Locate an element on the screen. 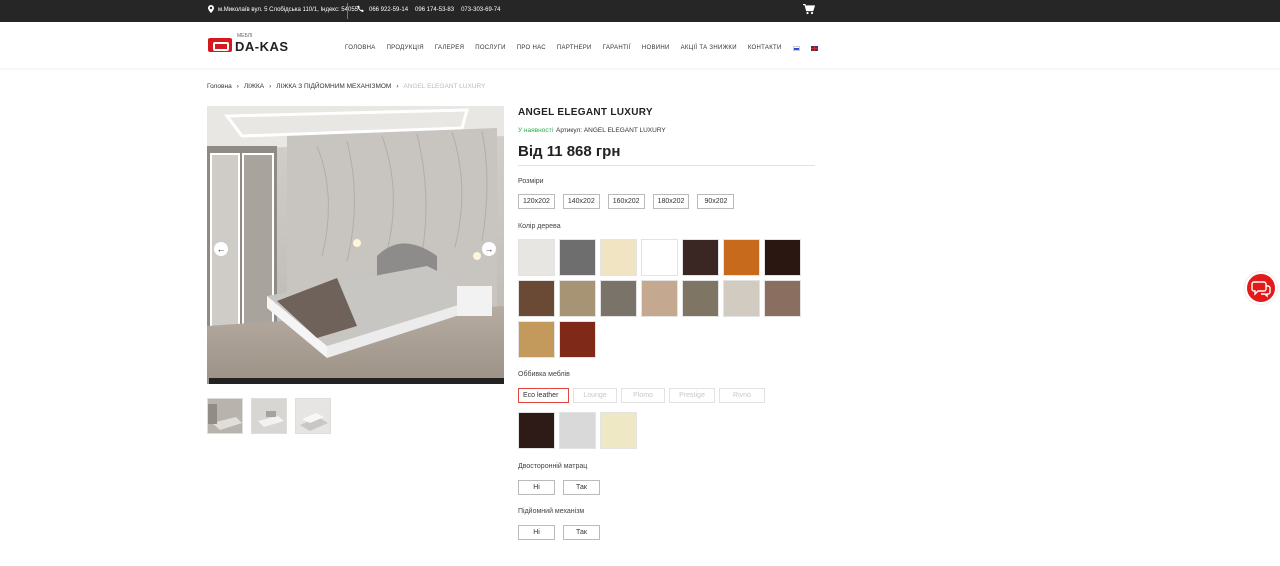  phone-icon is located at coordinates (361, 10).